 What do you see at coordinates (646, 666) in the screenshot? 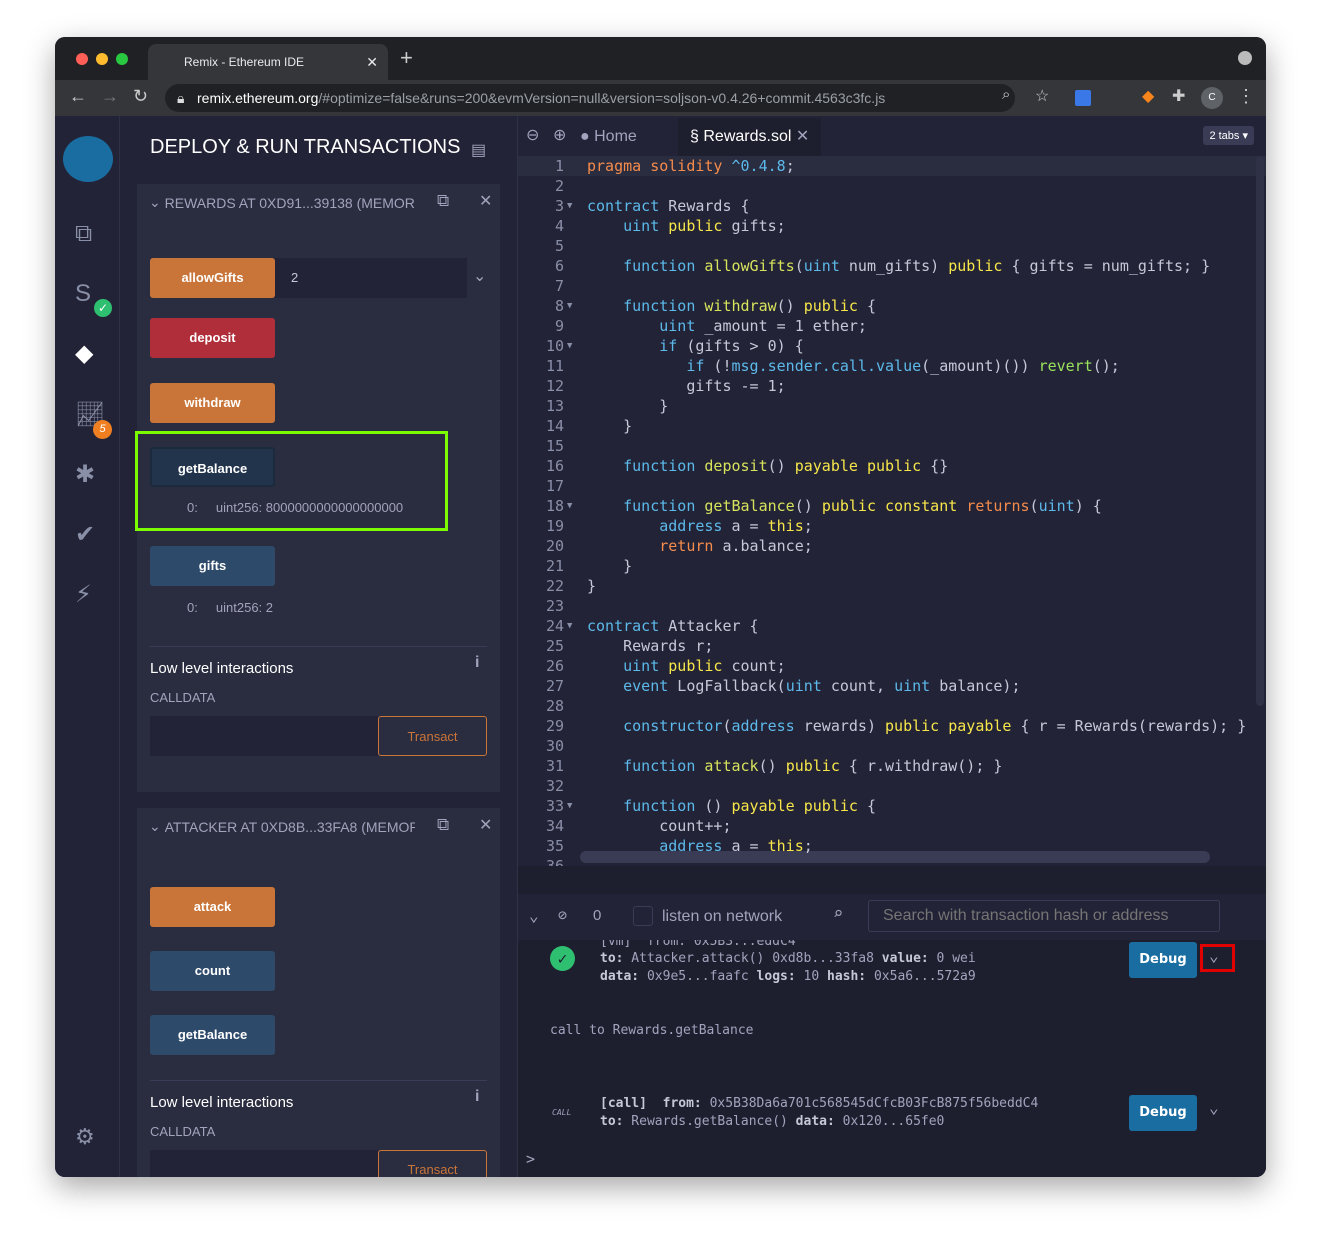
I see `code-token: uint` at bounding box center [646, 666].